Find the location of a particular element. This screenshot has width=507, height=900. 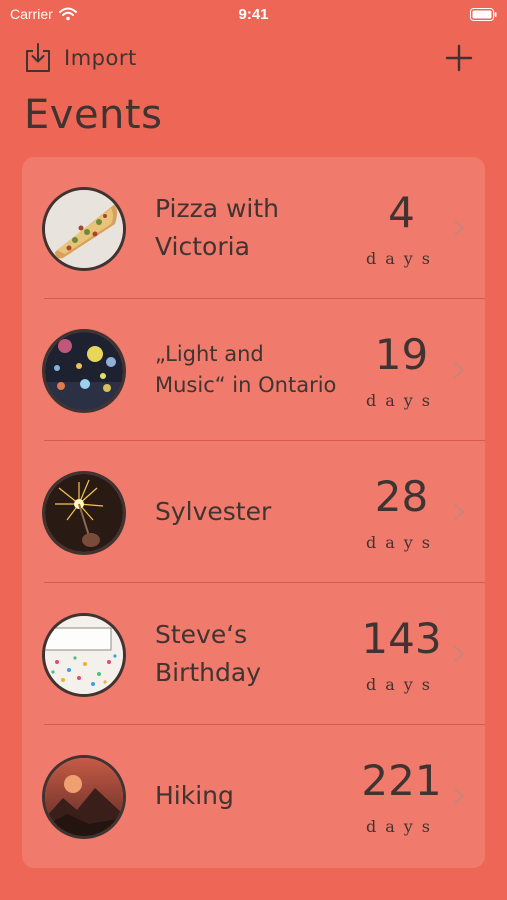

event-title: Sylvester is located at coordinates (213, 511).